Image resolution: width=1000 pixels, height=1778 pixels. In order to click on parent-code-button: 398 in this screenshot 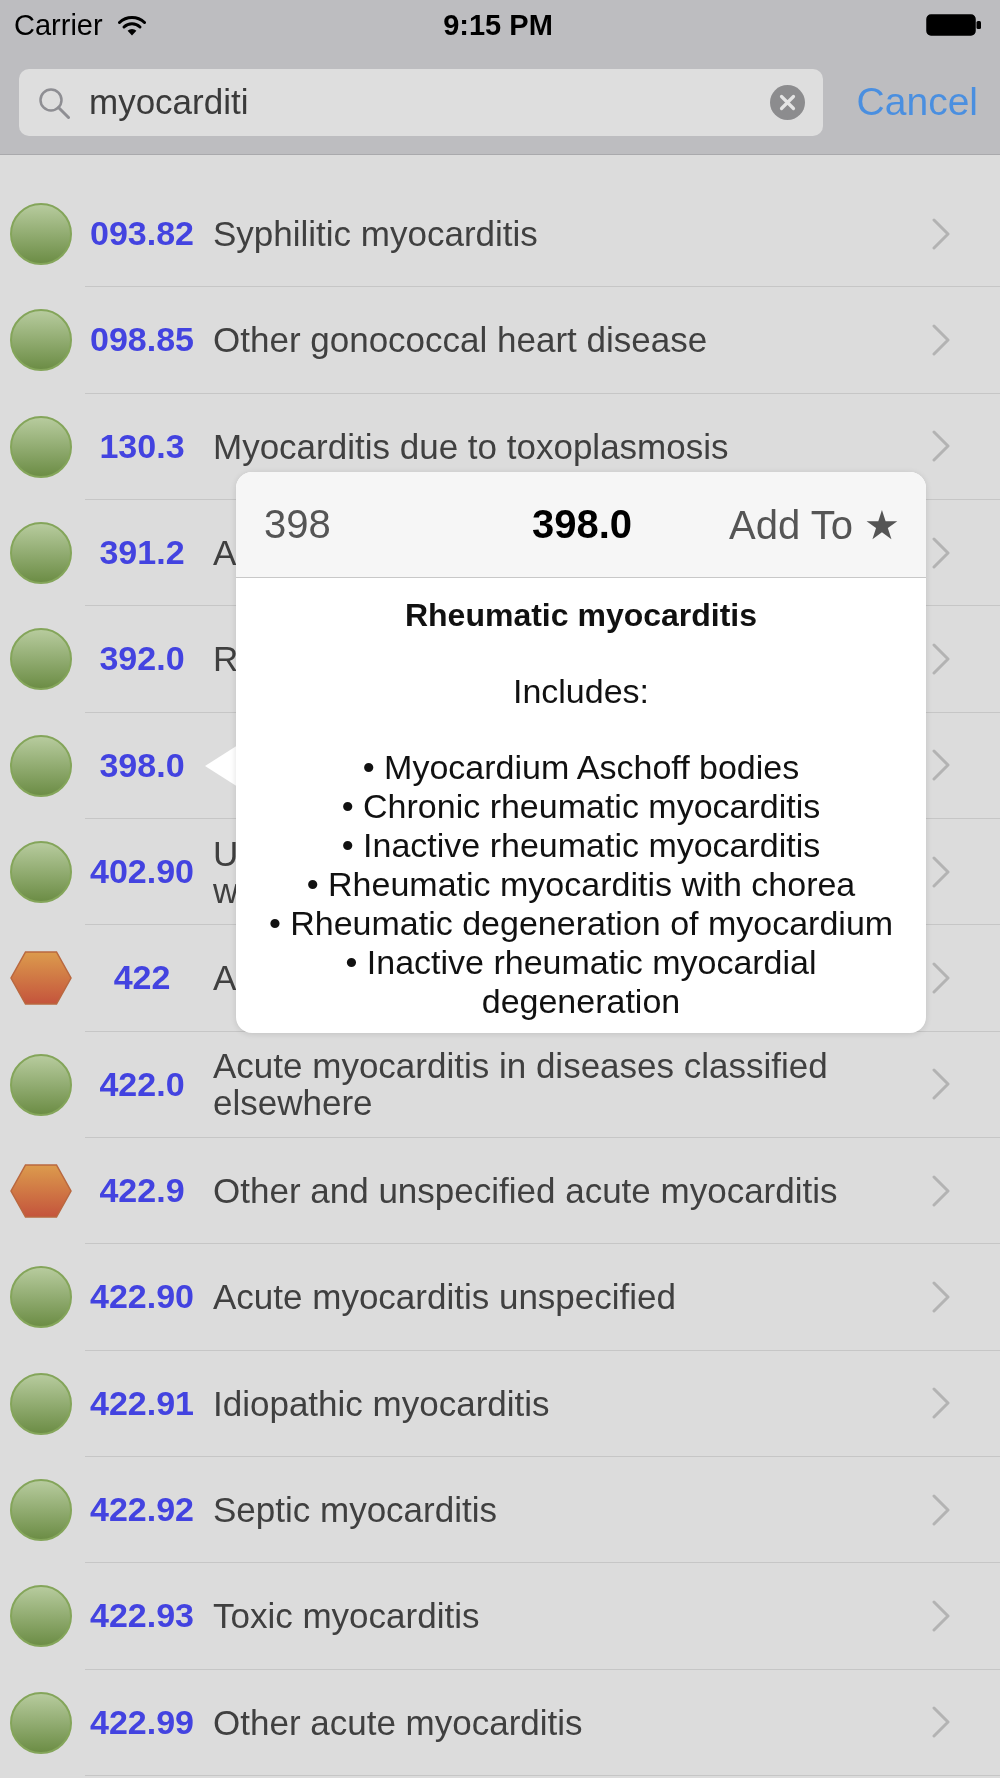, I will do `click(297, 524)`.